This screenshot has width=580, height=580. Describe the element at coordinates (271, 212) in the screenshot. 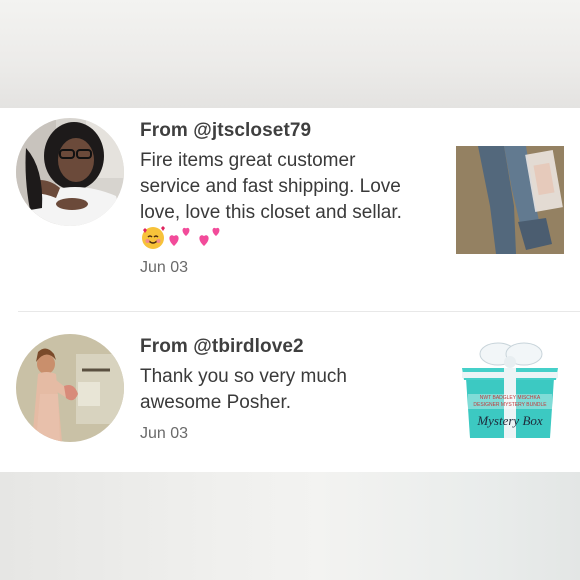

I see `review-text-line: love, love this closet and sellar.` at that location.